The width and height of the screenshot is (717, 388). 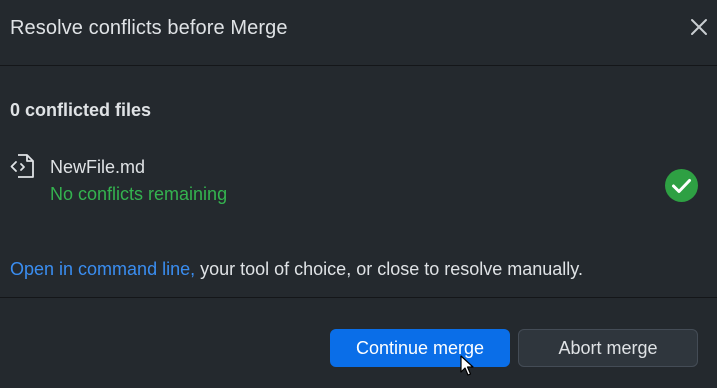 What do you see at coordinates (358, 297) in the screenshot?
I see `footer-divider` at bounding box center [358, 297].